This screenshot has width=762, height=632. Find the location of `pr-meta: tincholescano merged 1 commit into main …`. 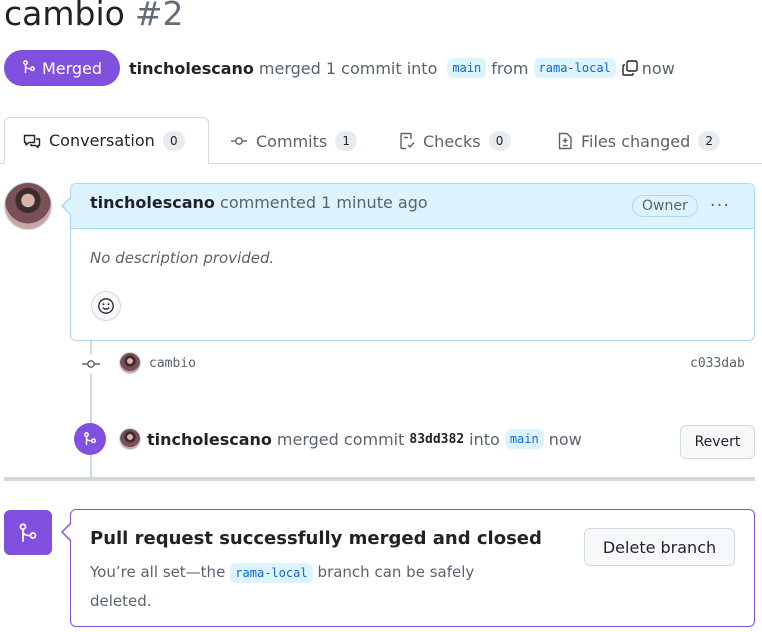

pr-meta: tincholescano merged 1 commit into main … is located at coordinates (402, 68).